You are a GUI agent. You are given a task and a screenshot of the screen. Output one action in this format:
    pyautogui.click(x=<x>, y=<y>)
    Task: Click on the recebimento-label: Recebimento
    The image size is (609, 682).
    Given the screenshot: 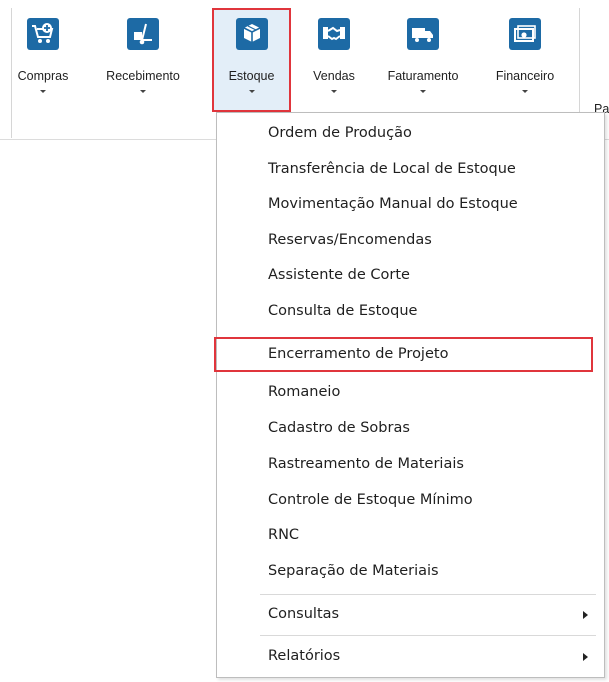 What is the action you would take?
    pyautogui.click(x=143, y=76)
    